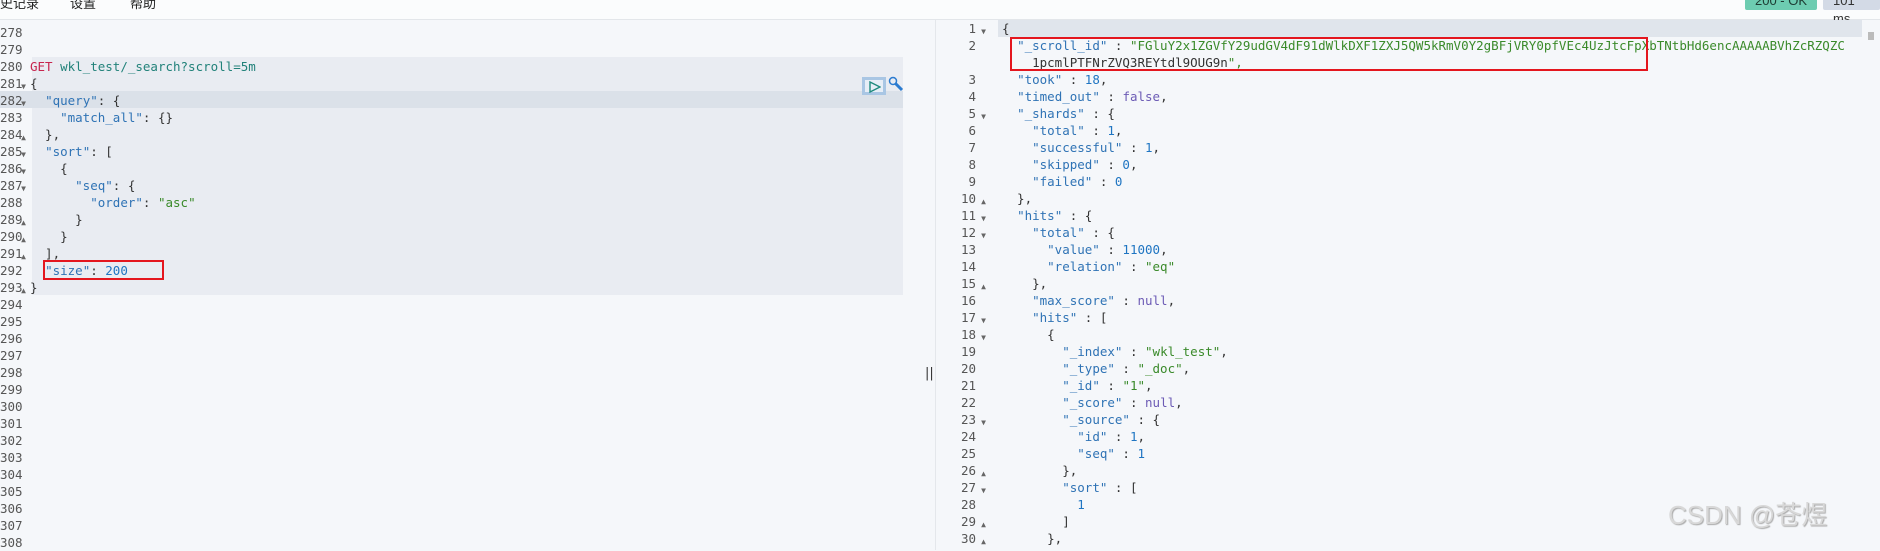  What do you see at coordinates (11, 372) in the screenshot?
I see `line-number: 298` at bounding box center [11, 372].